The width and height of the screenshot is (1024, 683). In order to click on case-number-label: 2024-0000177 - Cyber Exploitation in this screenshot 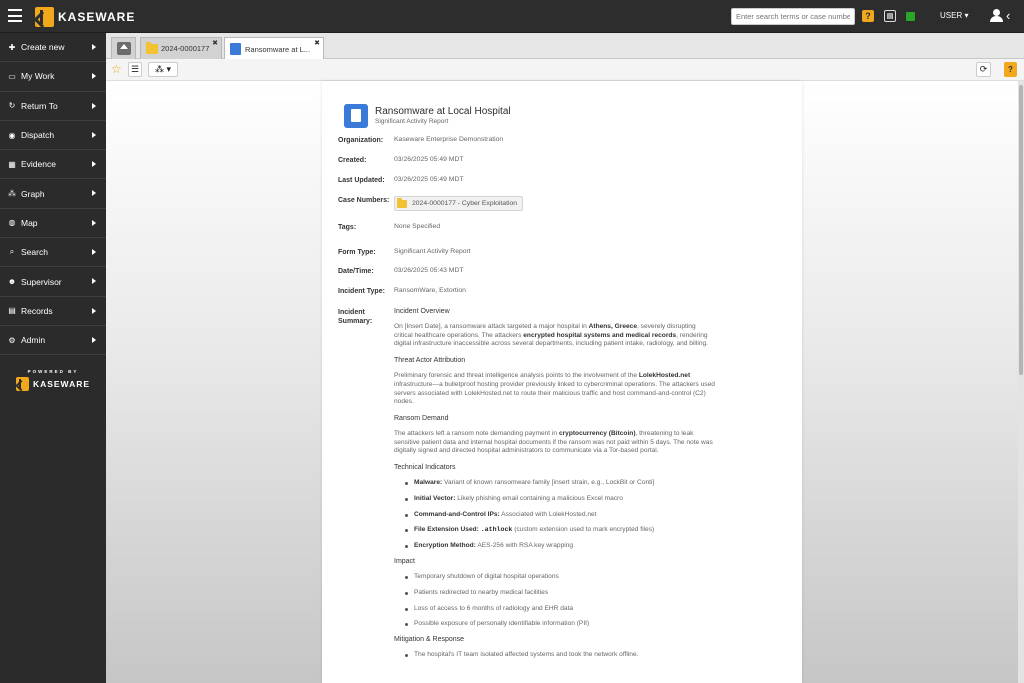, I will do `click(465, 203)`.